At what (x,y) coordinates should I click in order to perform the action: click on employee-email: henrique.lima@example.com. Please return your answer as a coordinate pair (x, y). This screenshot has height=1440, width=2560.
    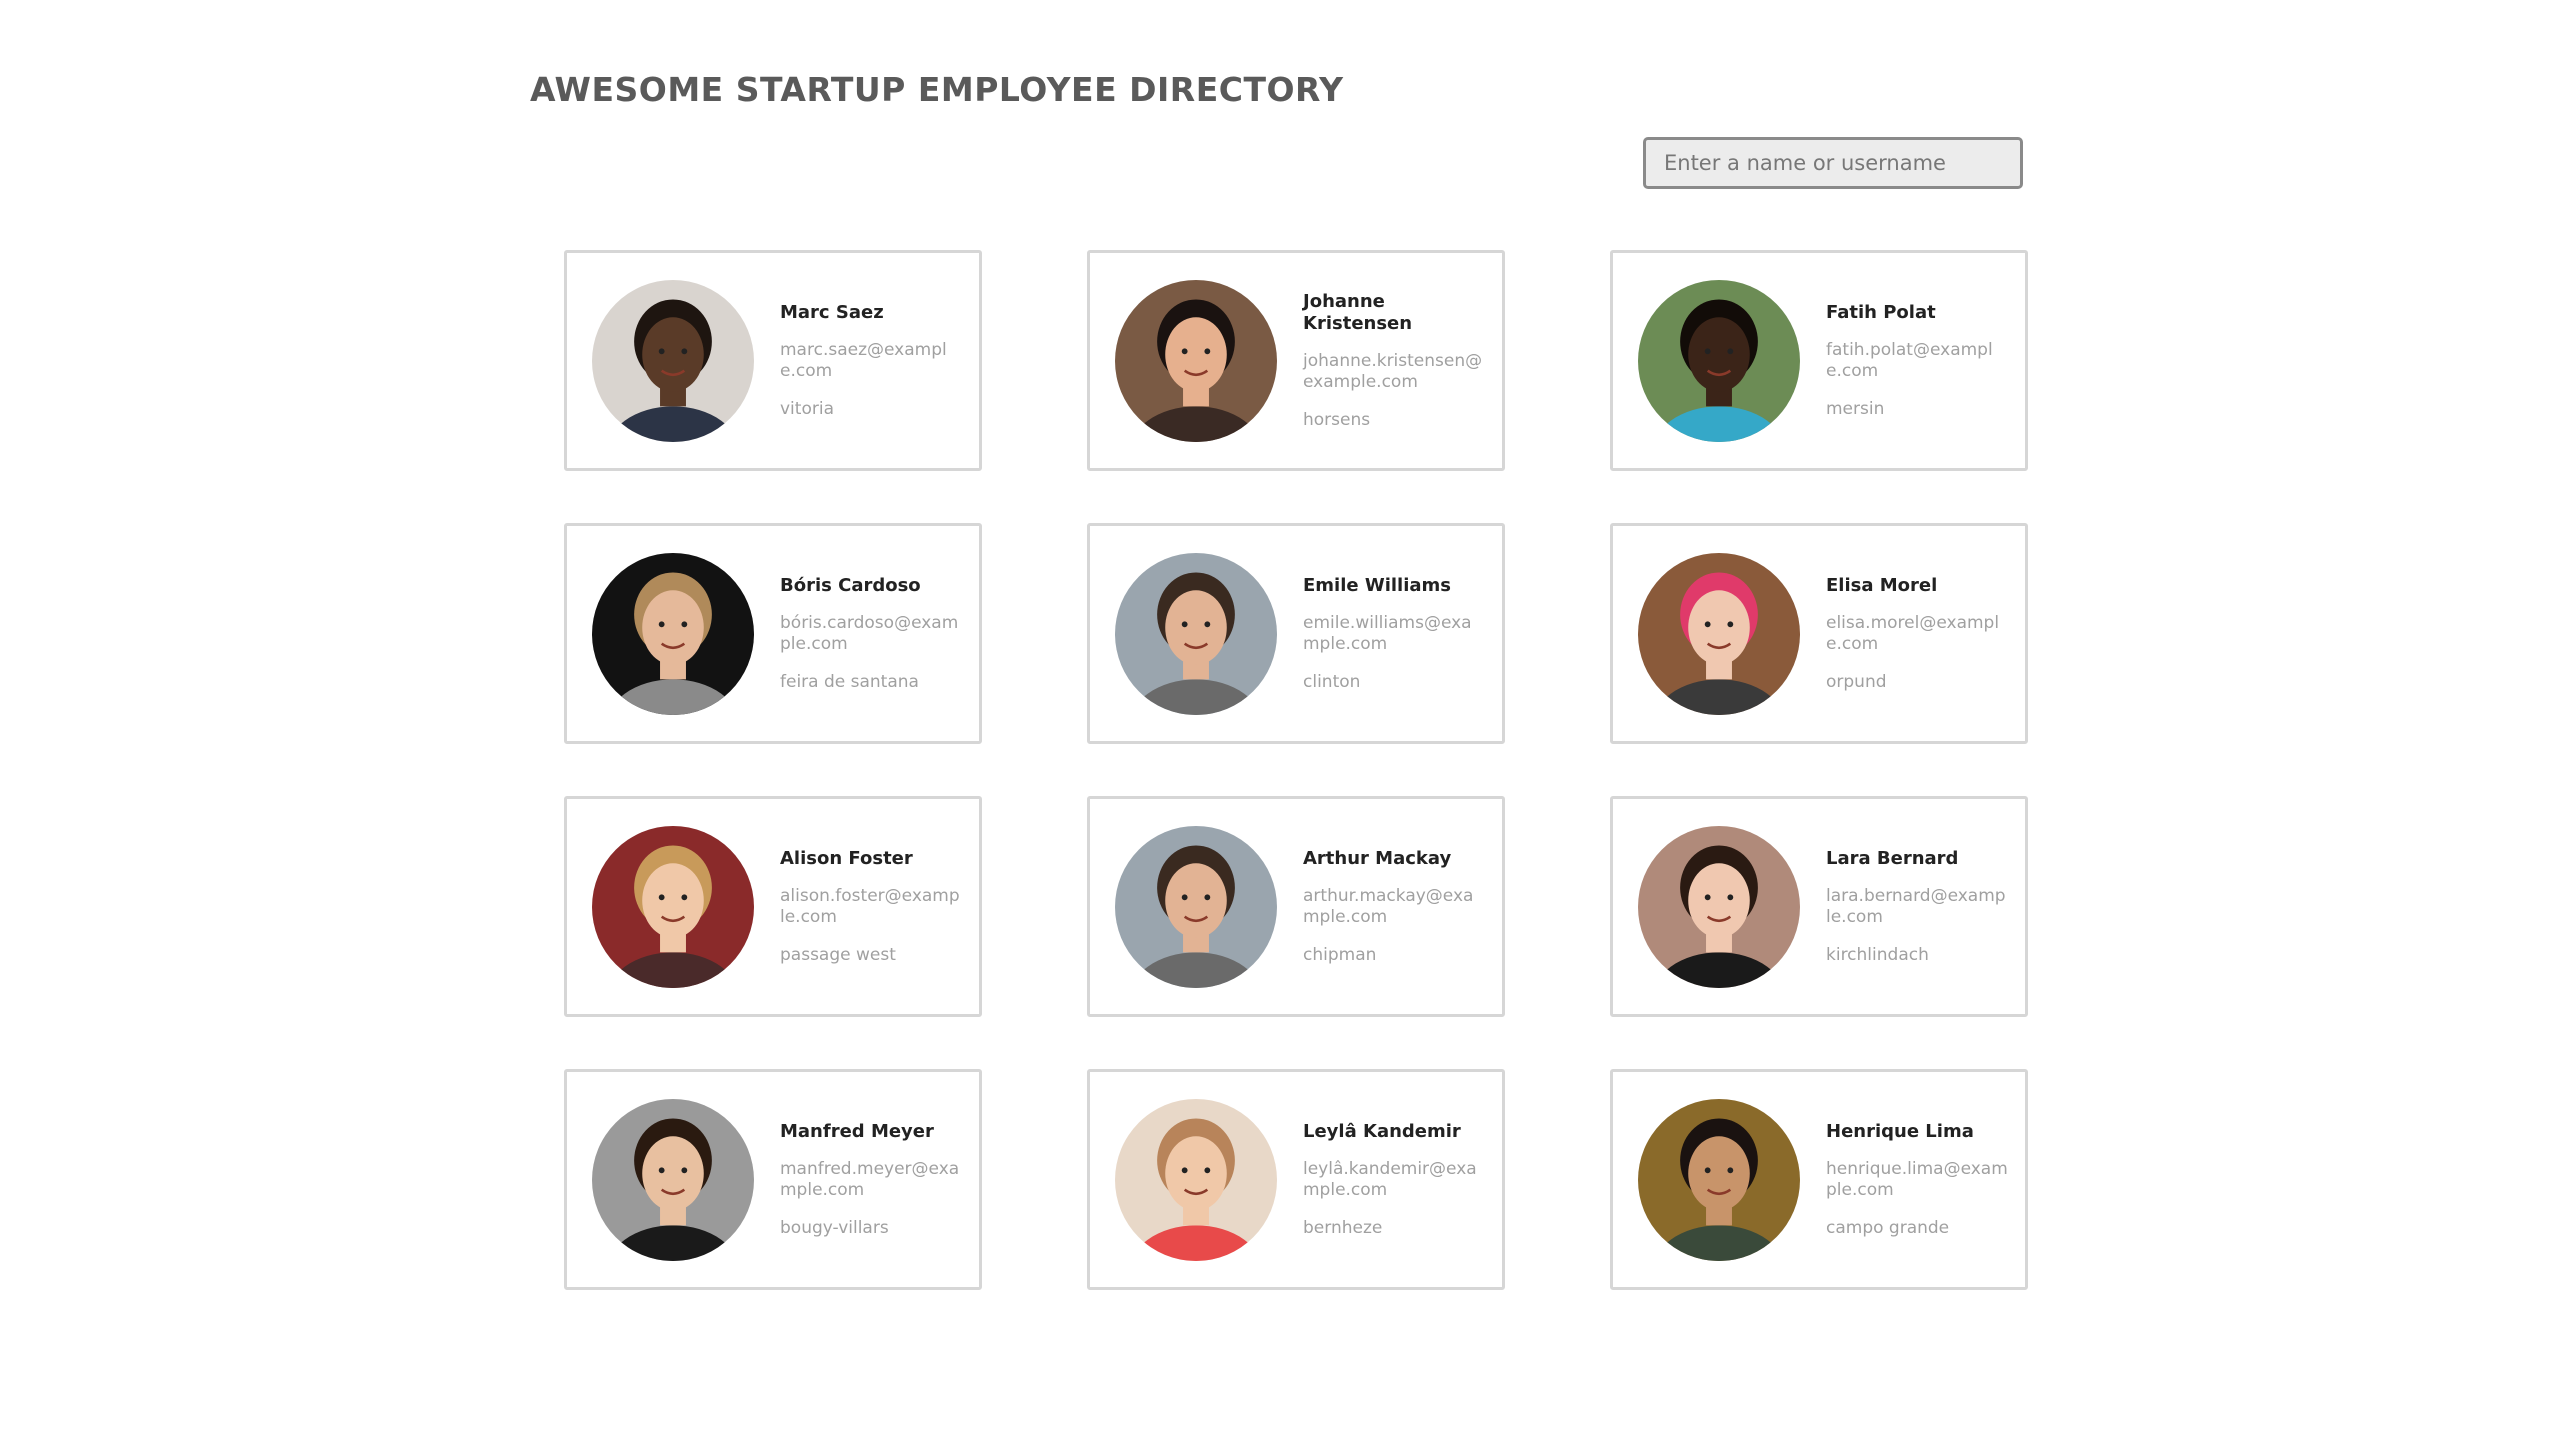
    Looking at the image, I should click on (1917, 1179).